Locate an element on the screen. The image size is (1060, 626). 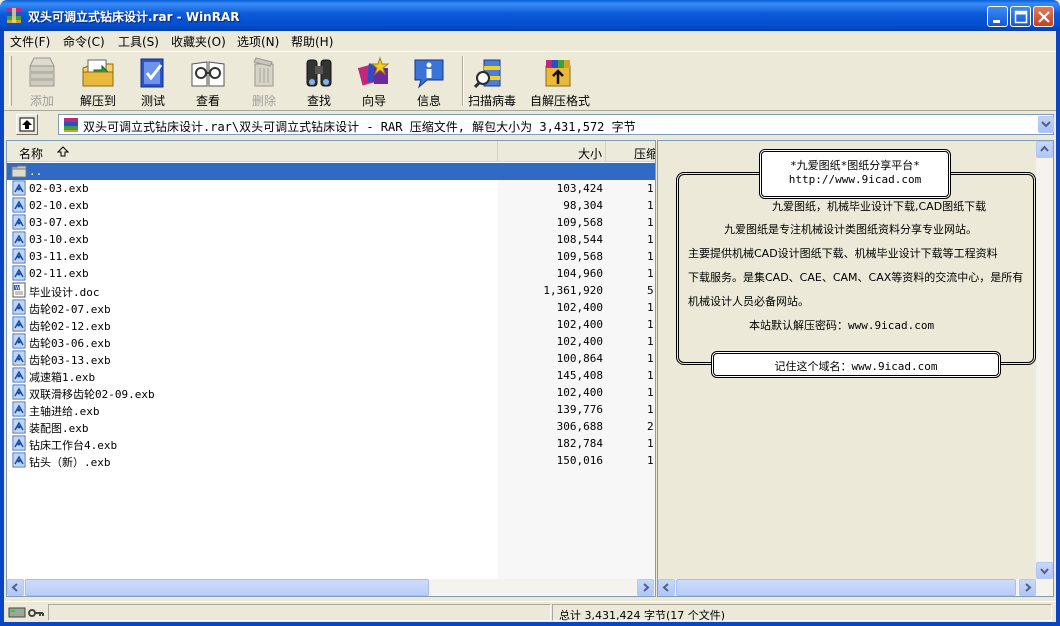
up-arrow-icon is located at coordinates (27, 124).